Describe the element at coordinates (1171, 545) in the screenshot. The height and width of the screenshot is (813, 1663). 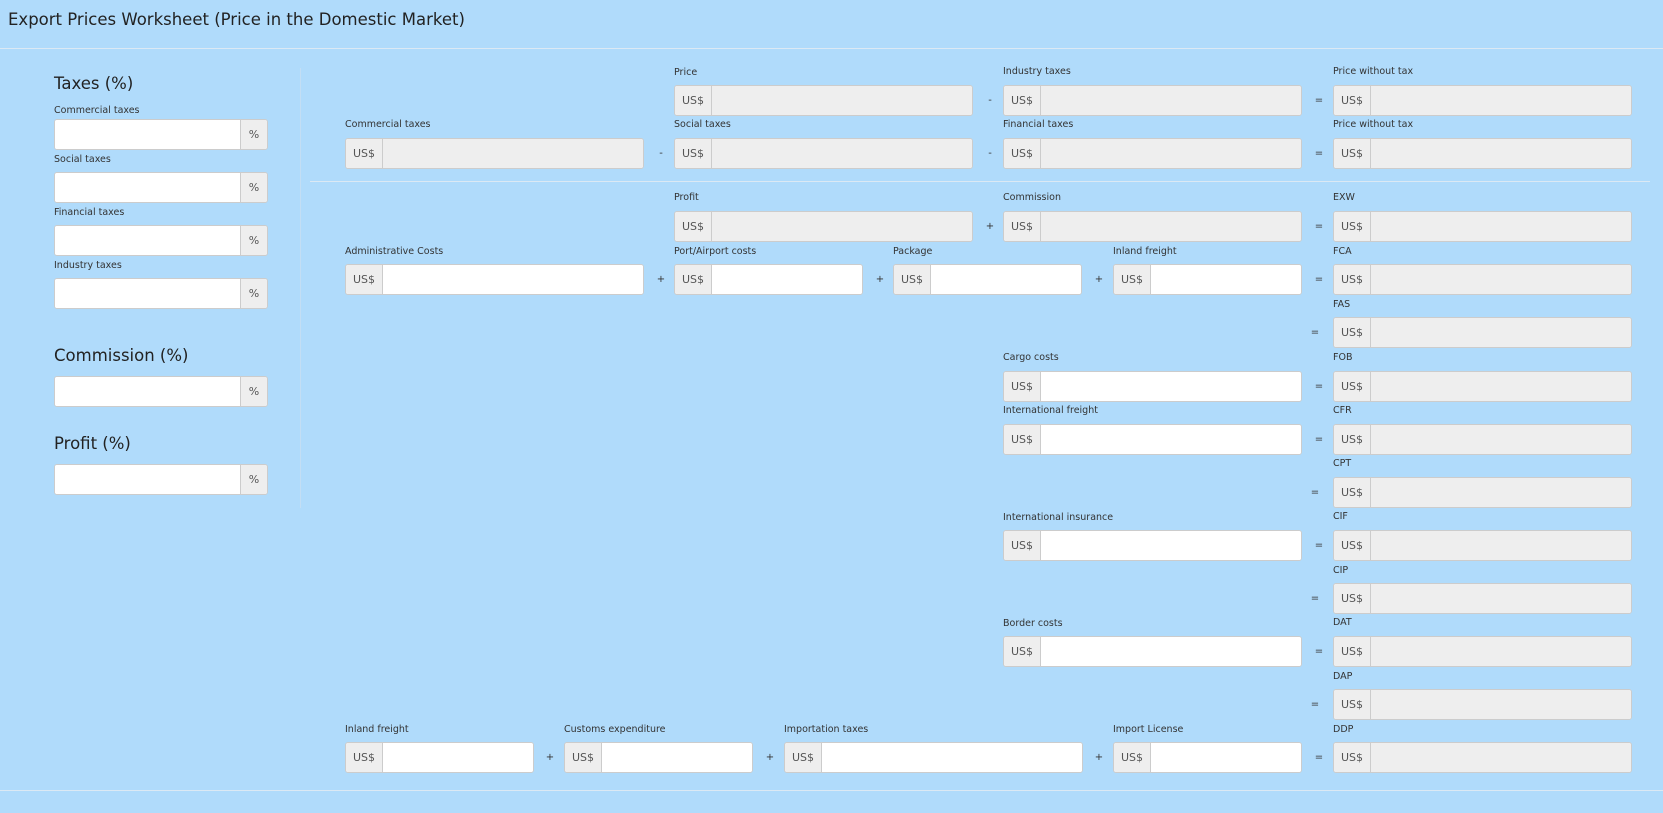
I see `international-insurance-input` at that location.